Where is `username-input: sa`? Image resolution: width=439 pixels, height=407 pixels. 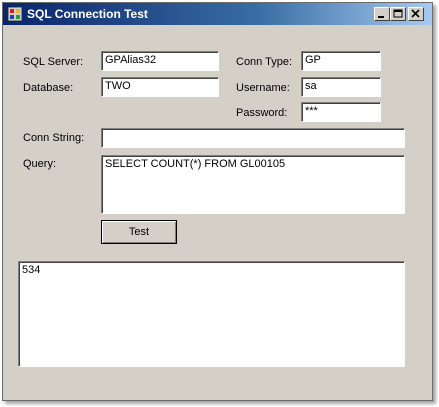 username-input: sa is located at coordinates (341, 87).